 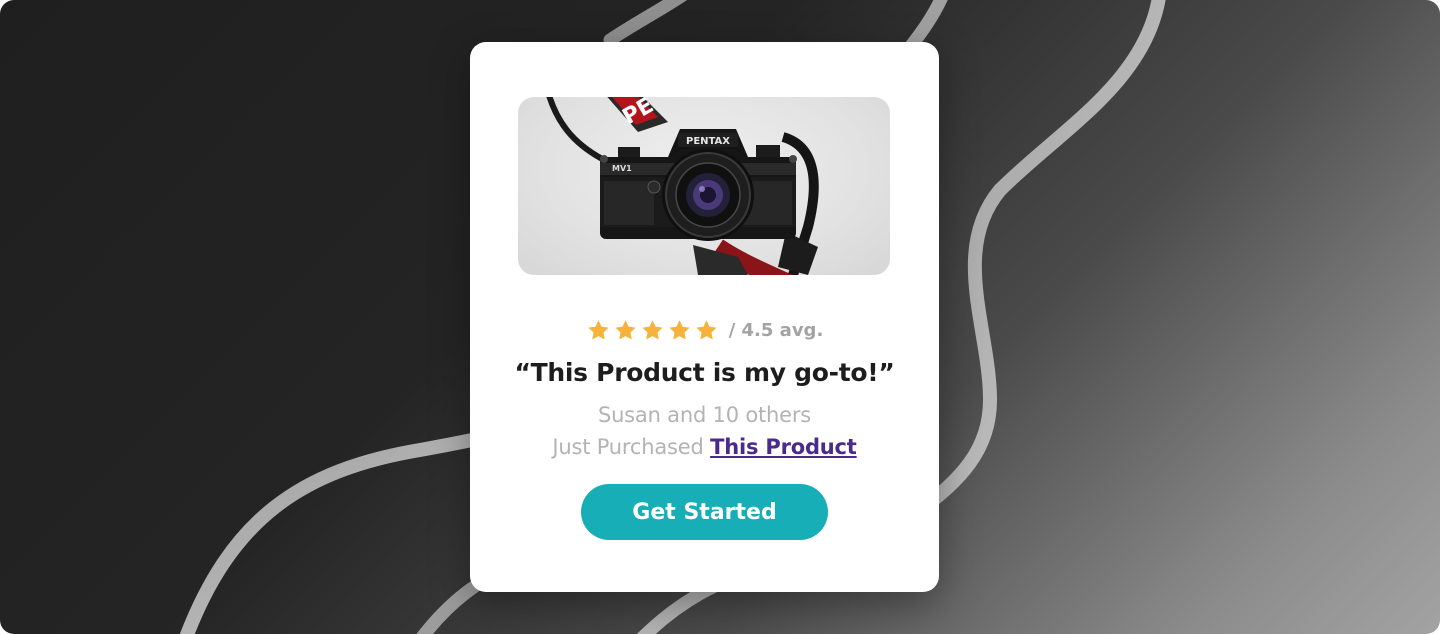 What do you see at coordinates (708, 141) in the screenshot?
I see `camera-brand: PENTAX` at bounding box center [708, 141].